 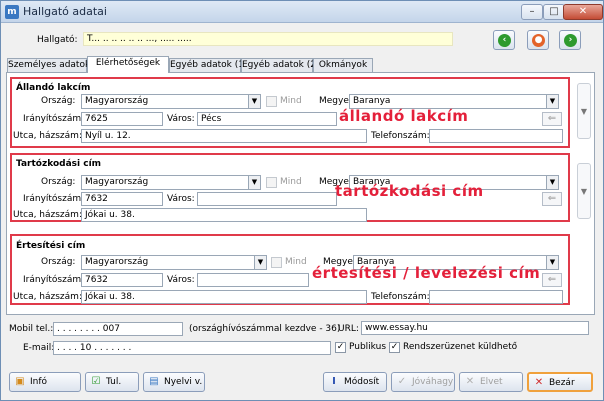 What do you see at coordinates (340, 347) in the screenshot?
I see `publikus-checkbox: ✓` at bounding box center [340, 347].